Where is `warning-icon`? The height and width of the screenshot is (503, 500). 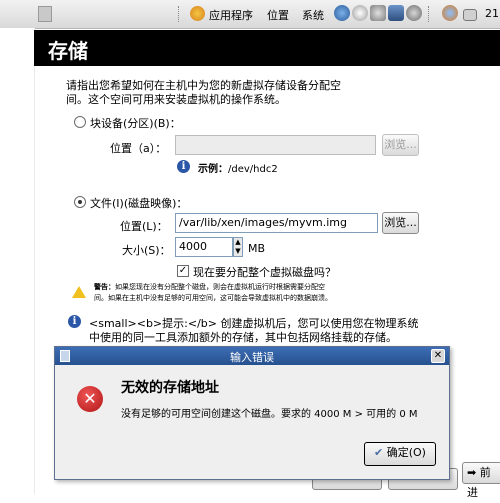 warning-icon is located at coordinates (79, 292).